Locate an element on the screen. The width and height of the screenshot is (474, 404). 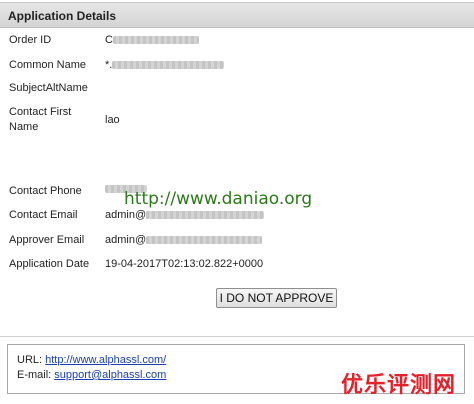
order-id-text: C is located at coordinates (109, 40).